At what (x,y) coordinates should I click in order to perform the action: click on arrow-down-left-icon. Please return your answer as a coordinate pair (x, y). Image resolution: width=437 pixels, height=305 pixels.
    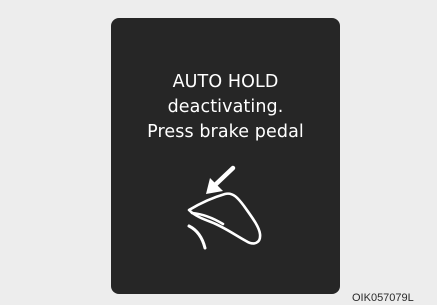
    Looking at the image, I should click on (221, 179).